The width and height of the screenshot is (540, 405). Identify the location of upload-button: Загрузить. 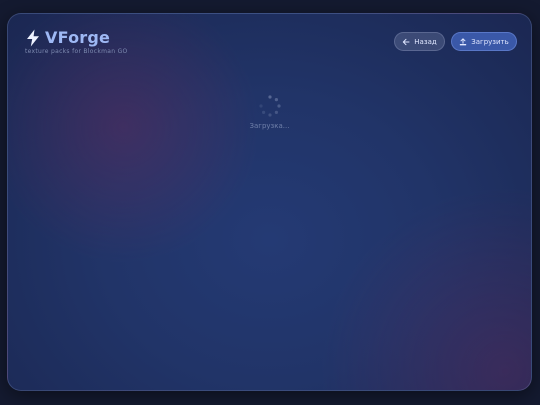
(484, 41).